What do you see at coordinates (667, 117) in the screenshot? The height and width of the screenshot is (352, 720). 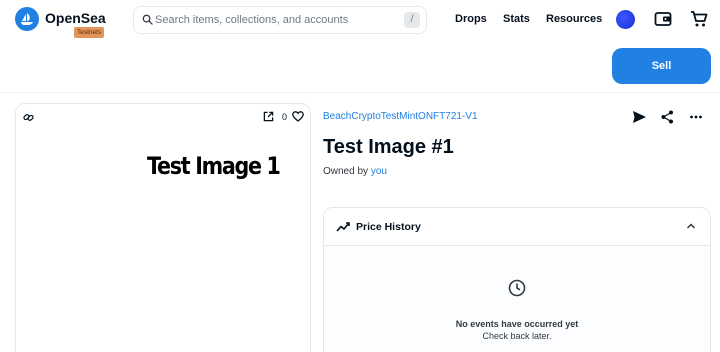 I see `share-icon` at bounding box center [667, 117].